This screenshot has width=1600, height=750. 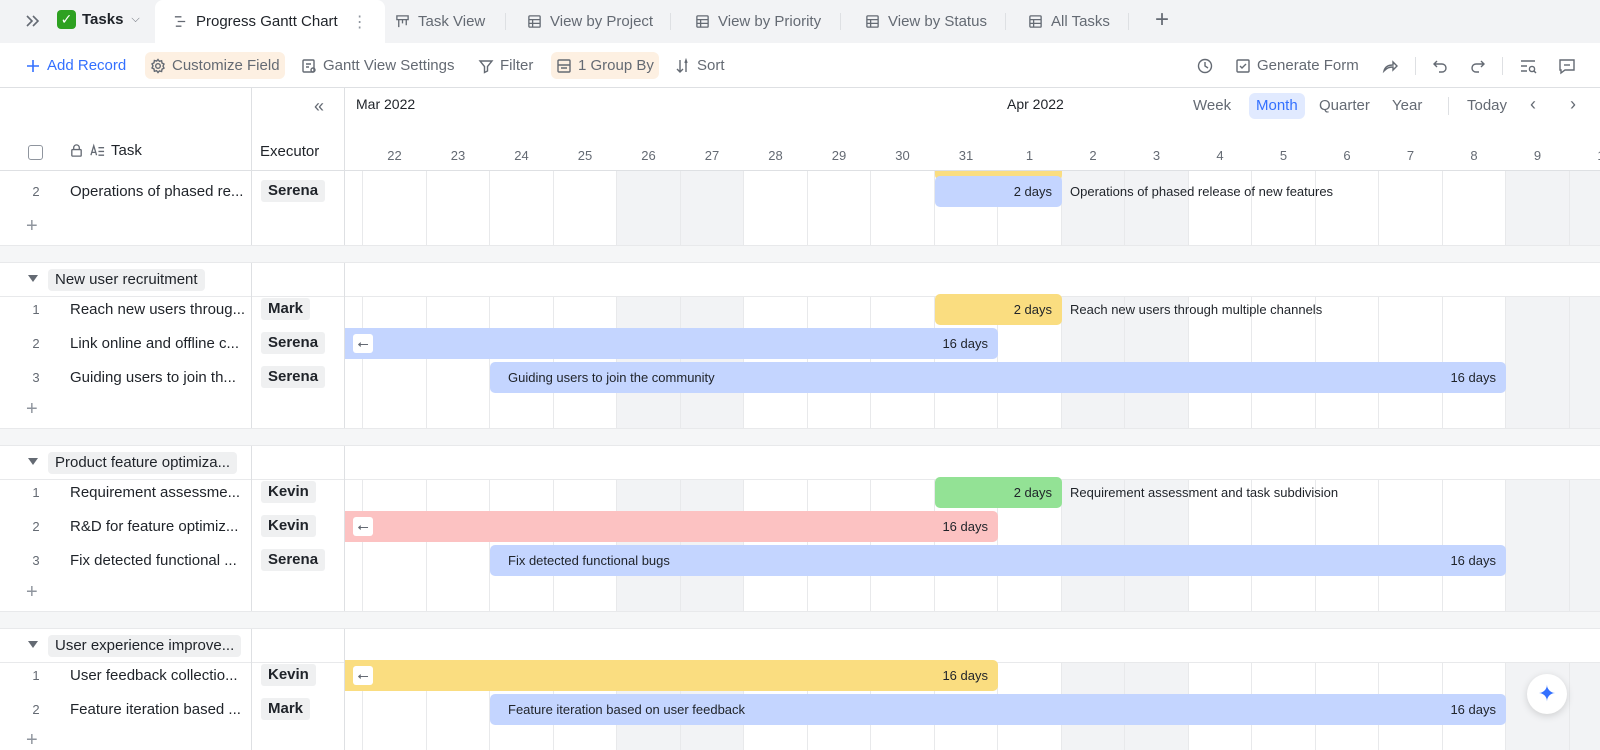 I want to click on comment-icon, so click(x=1567, y=66).